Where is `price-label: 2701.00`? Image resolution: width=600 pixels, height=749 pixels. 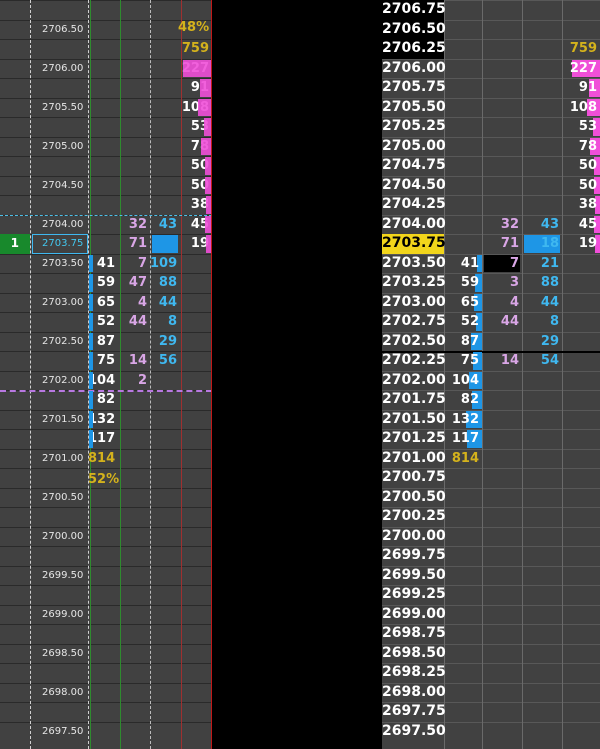
price-label: 2701.00 is located at coordinates (414, 457).